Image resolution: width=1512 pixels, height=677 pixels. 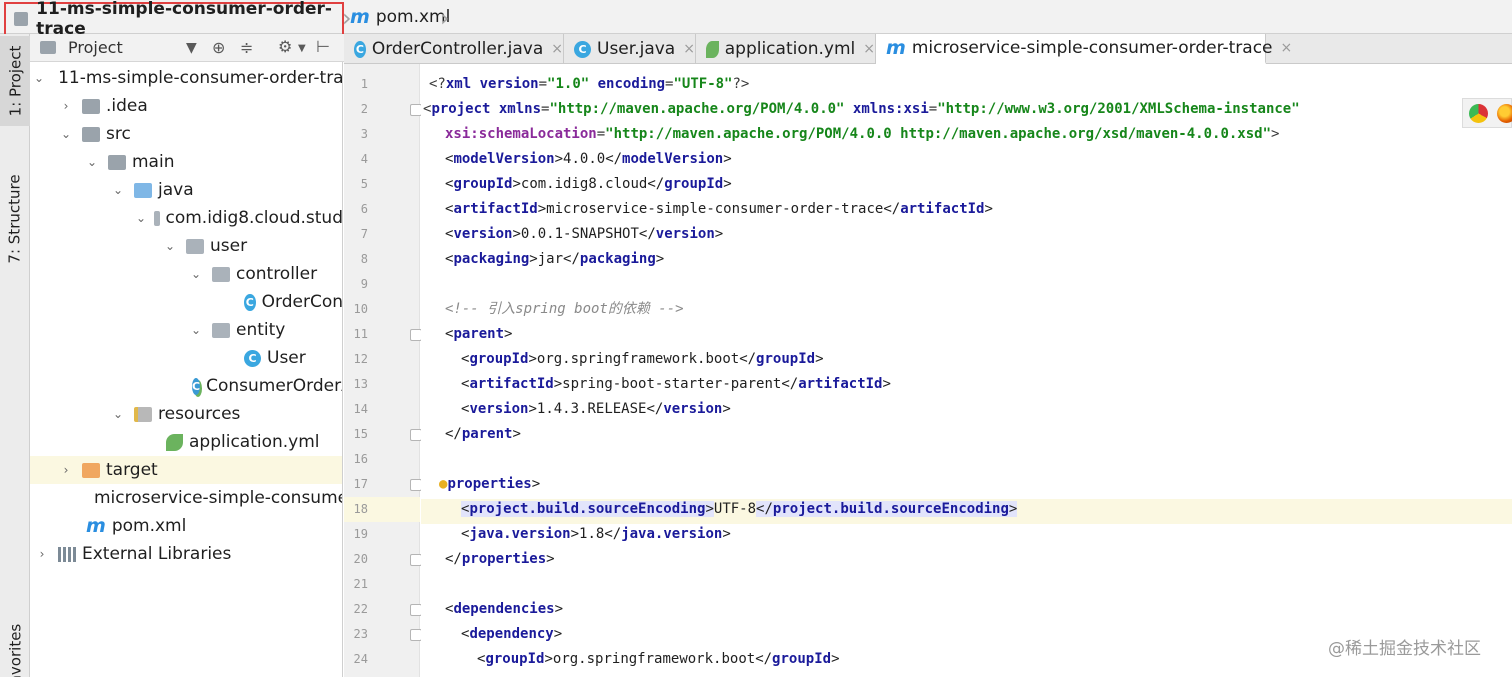 What do you see at coordinates (360, 484) in the screenshot?
I see `line-number: 17` at bounding box center [360, 484].